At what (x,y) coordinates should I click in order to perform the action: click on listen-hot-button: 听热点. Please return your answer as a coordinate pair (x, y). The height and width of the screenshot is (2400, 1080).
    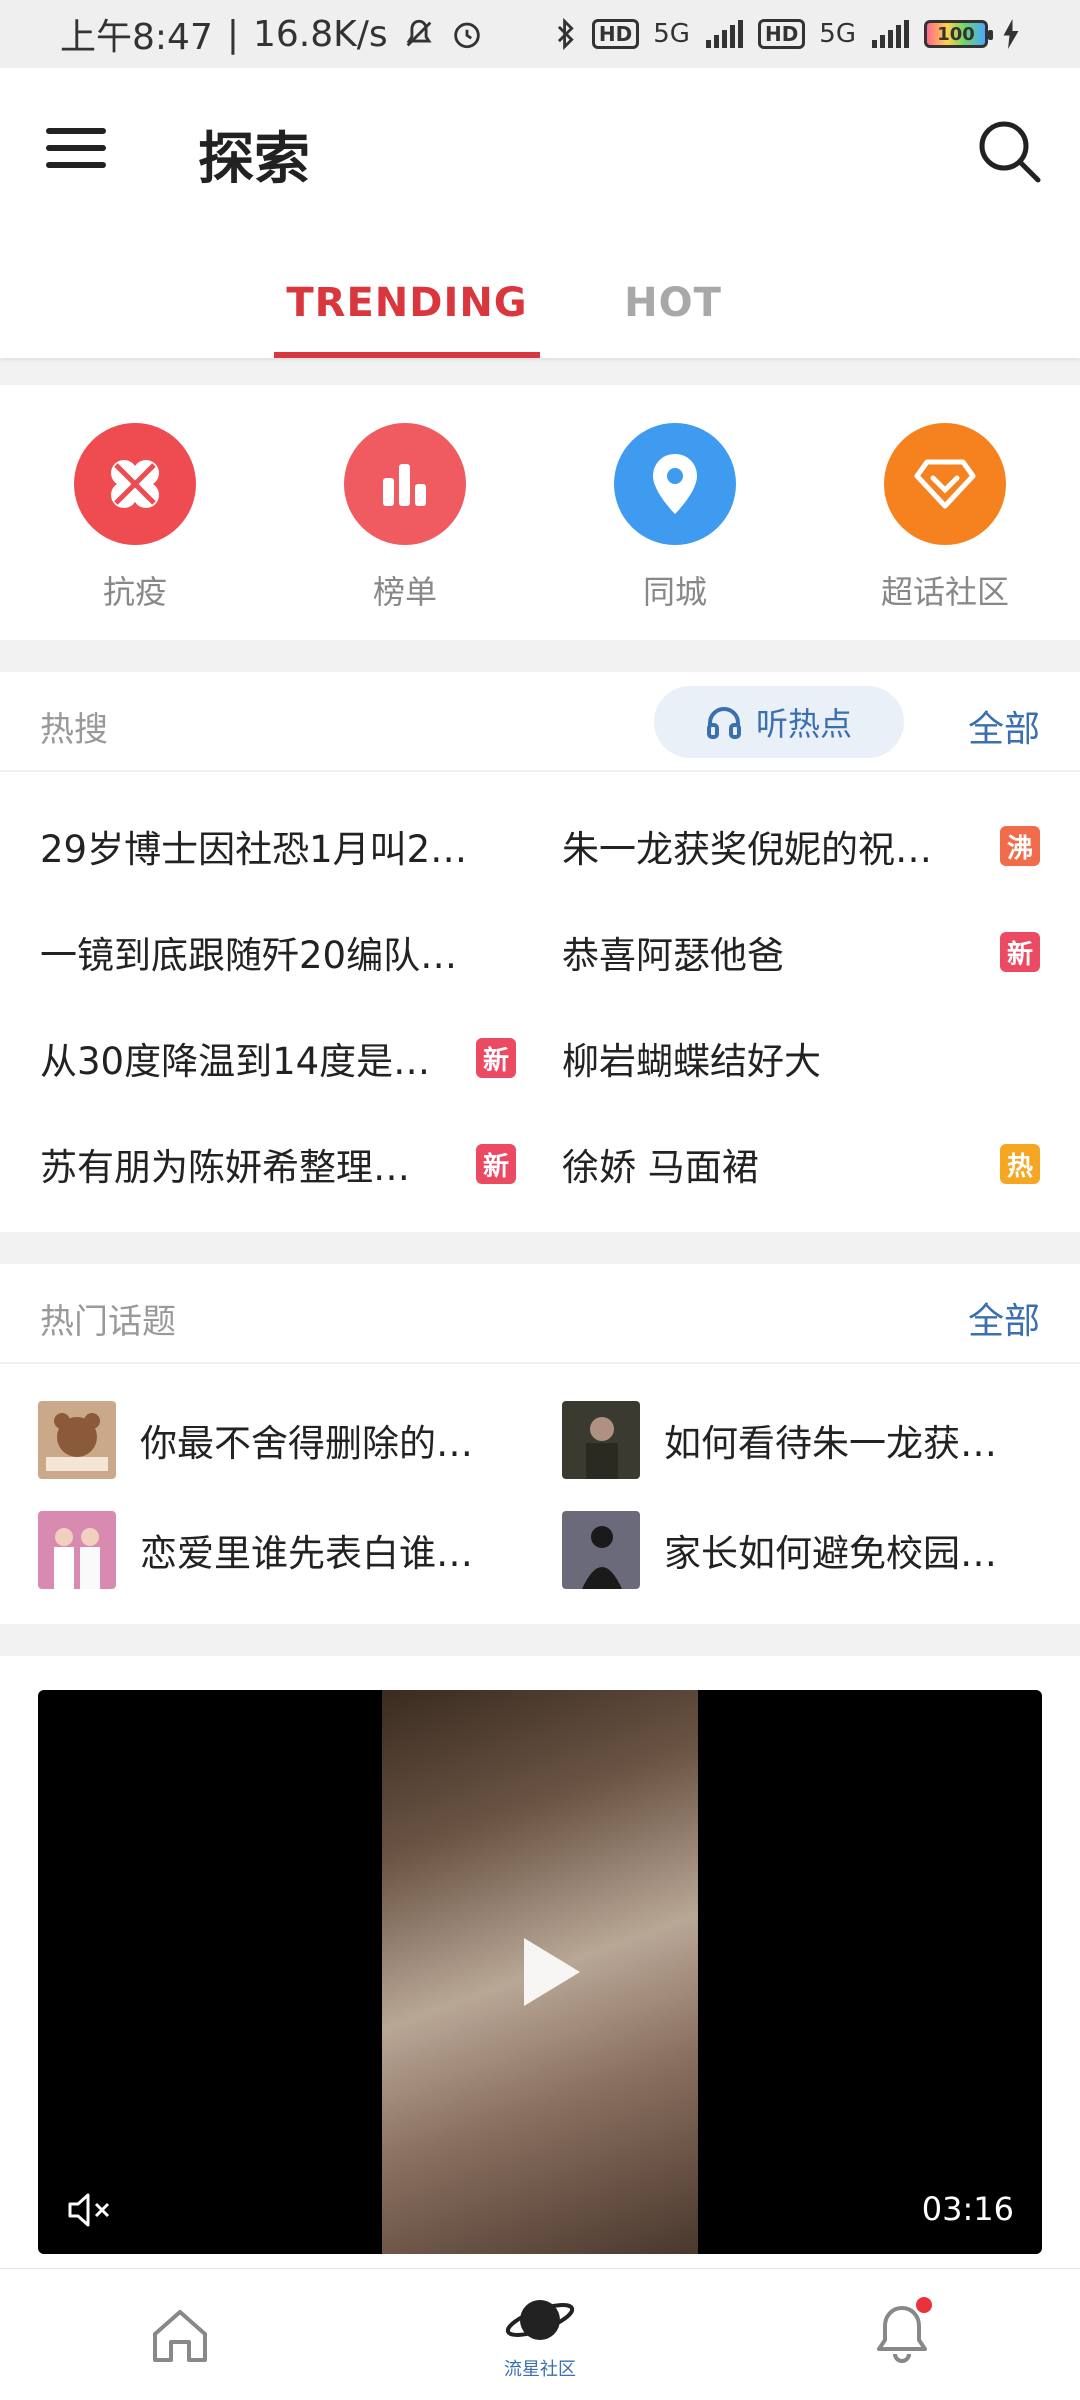
    Looking at the image, I should click on (779, 722).